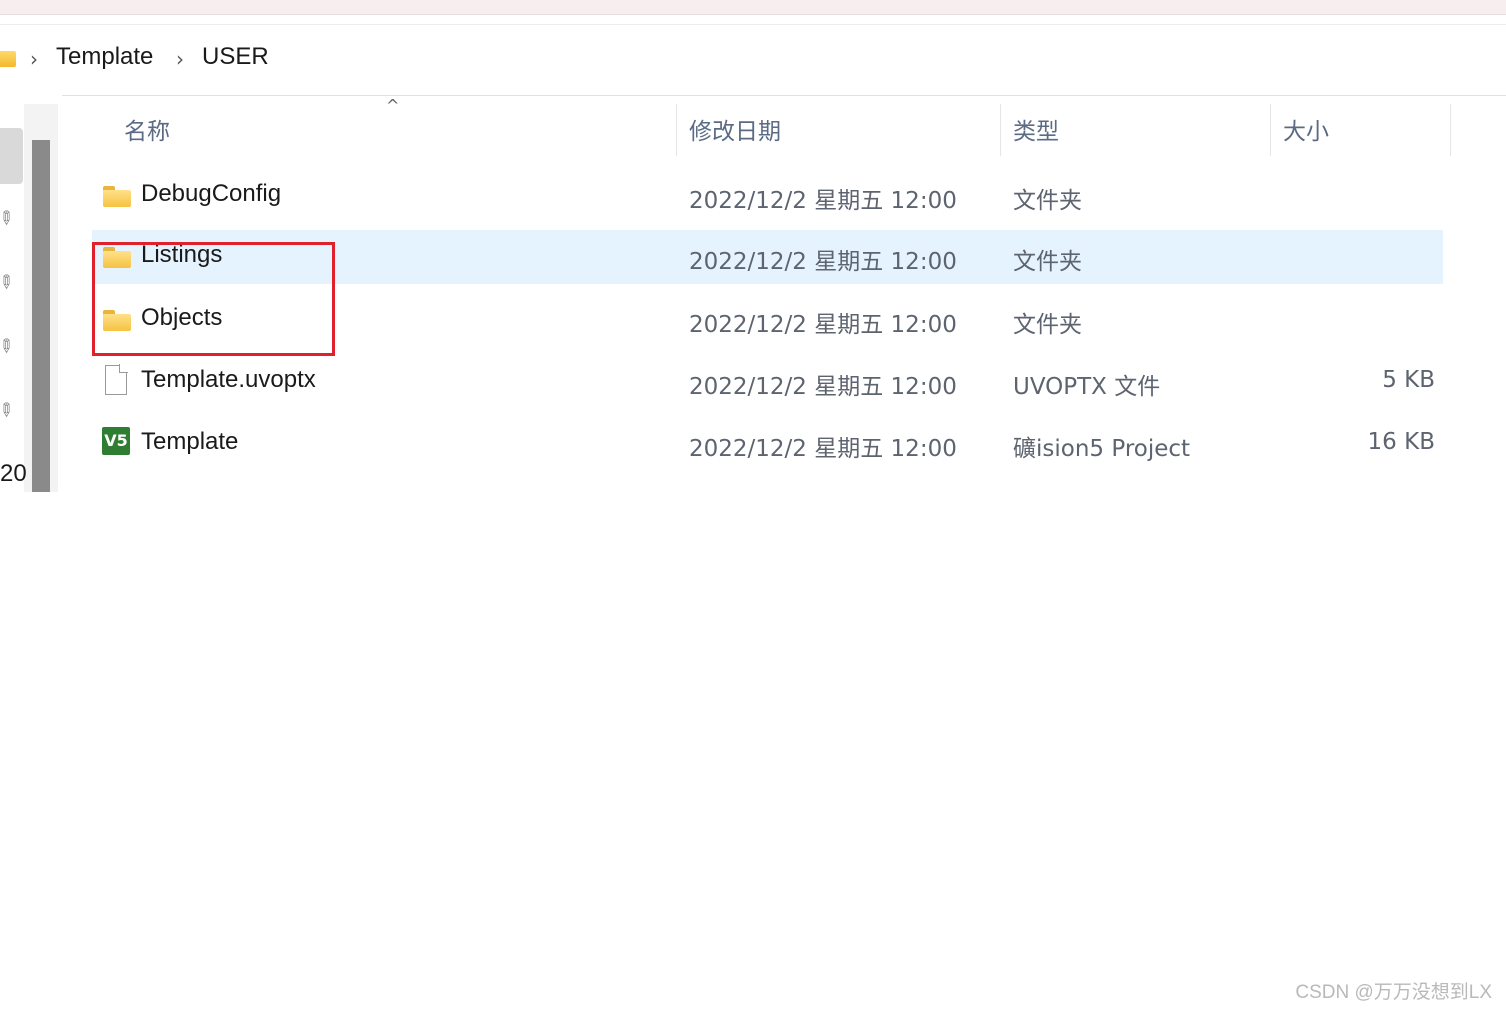 This screenshot has width=1506, height=1012. I want to click on file-size: 16 KB, so click(1401, 442).